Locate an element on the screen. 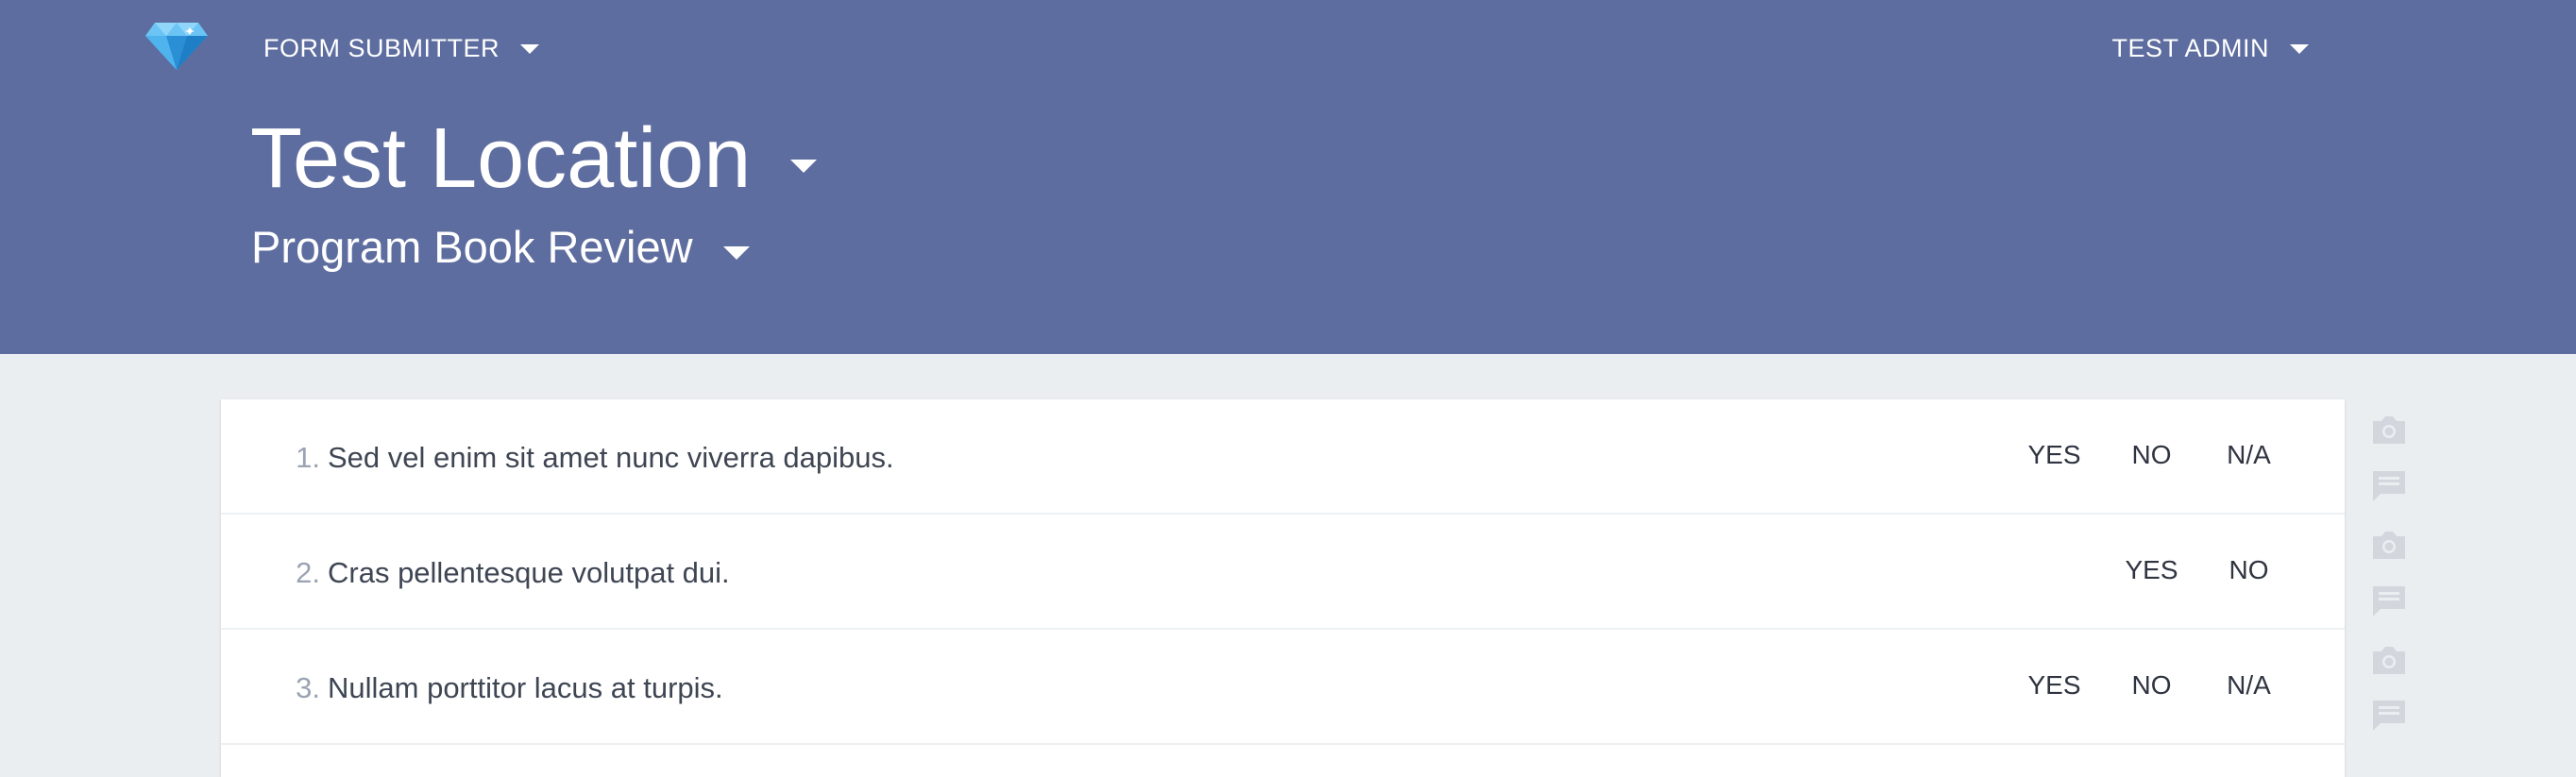 Image resolution: width=2576 pixels, height=777 pixels. user-menu-label: TEST ADMIN is located at coordinates (2190, 48).